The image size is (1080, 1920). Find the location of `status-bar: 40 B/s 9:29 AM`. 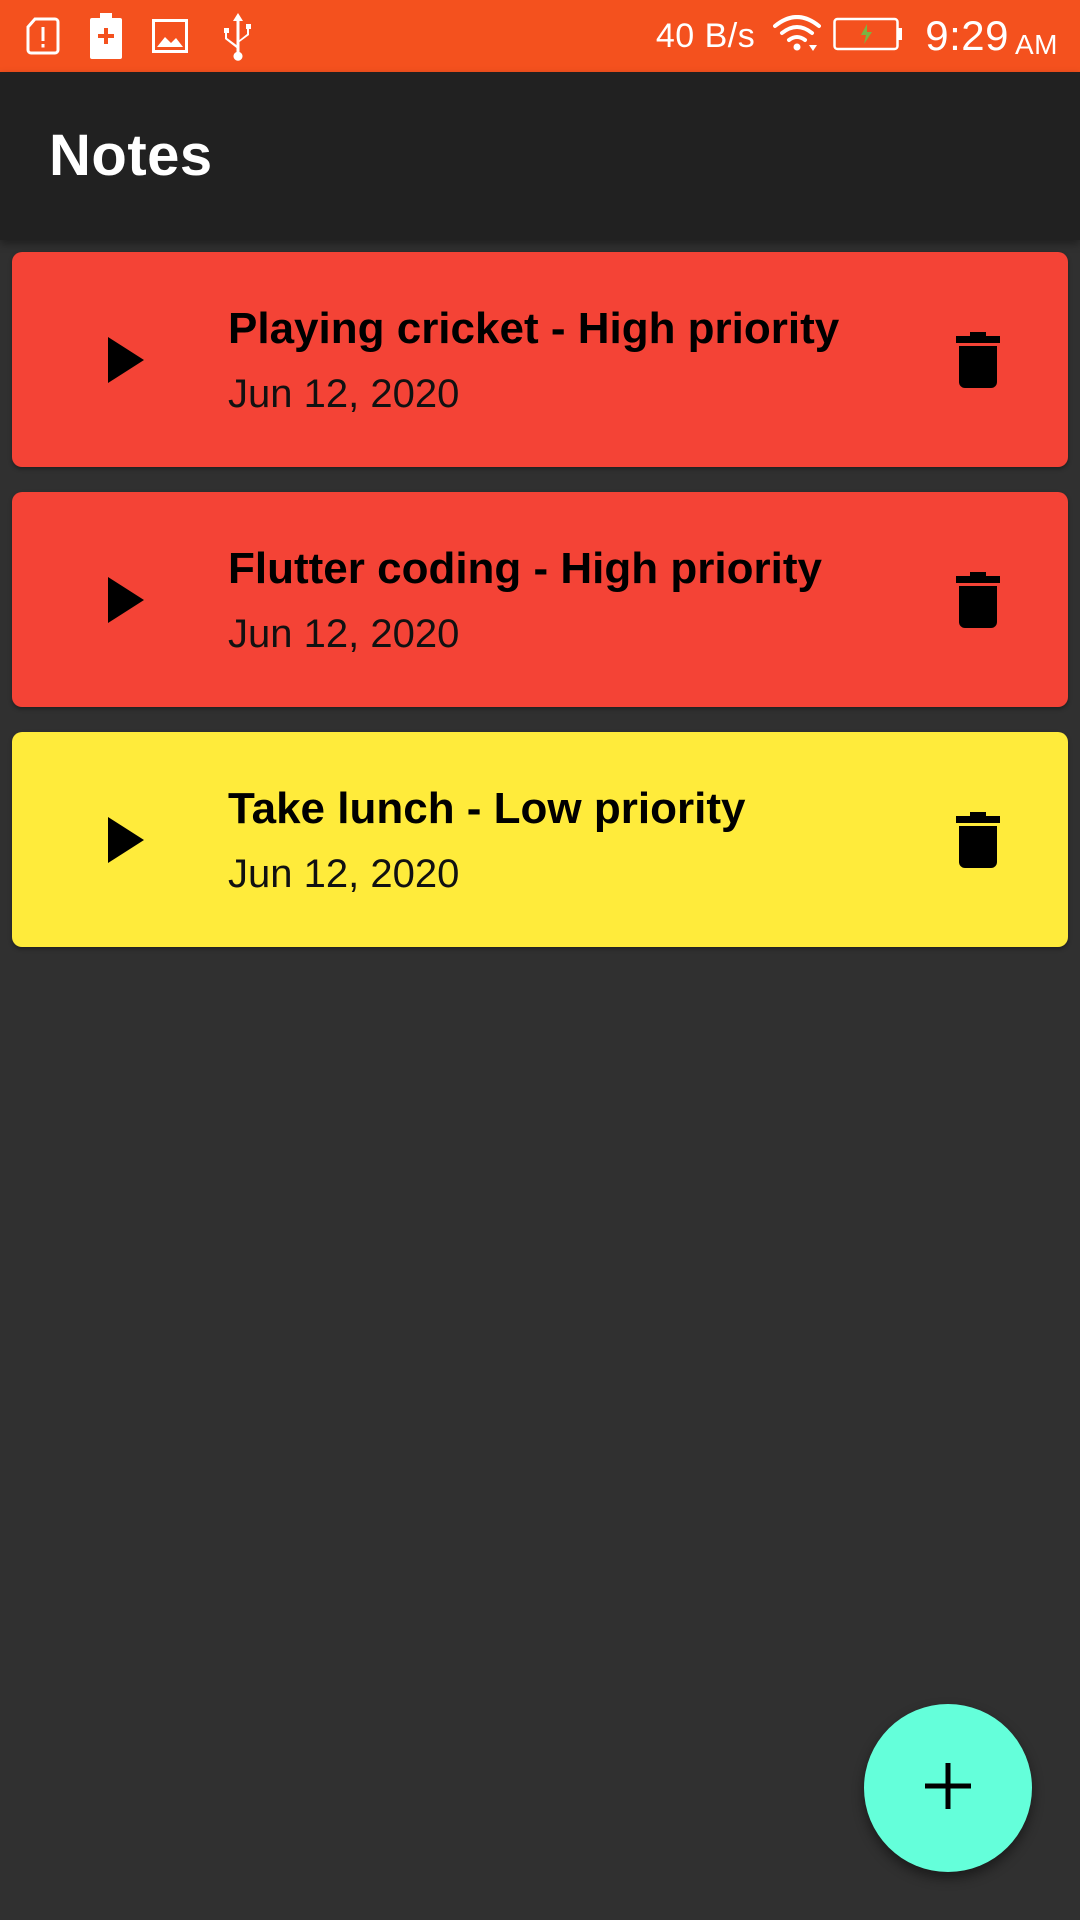

status-bar: 40 B/s 9:29 AM is located at coordinates (540, 36).